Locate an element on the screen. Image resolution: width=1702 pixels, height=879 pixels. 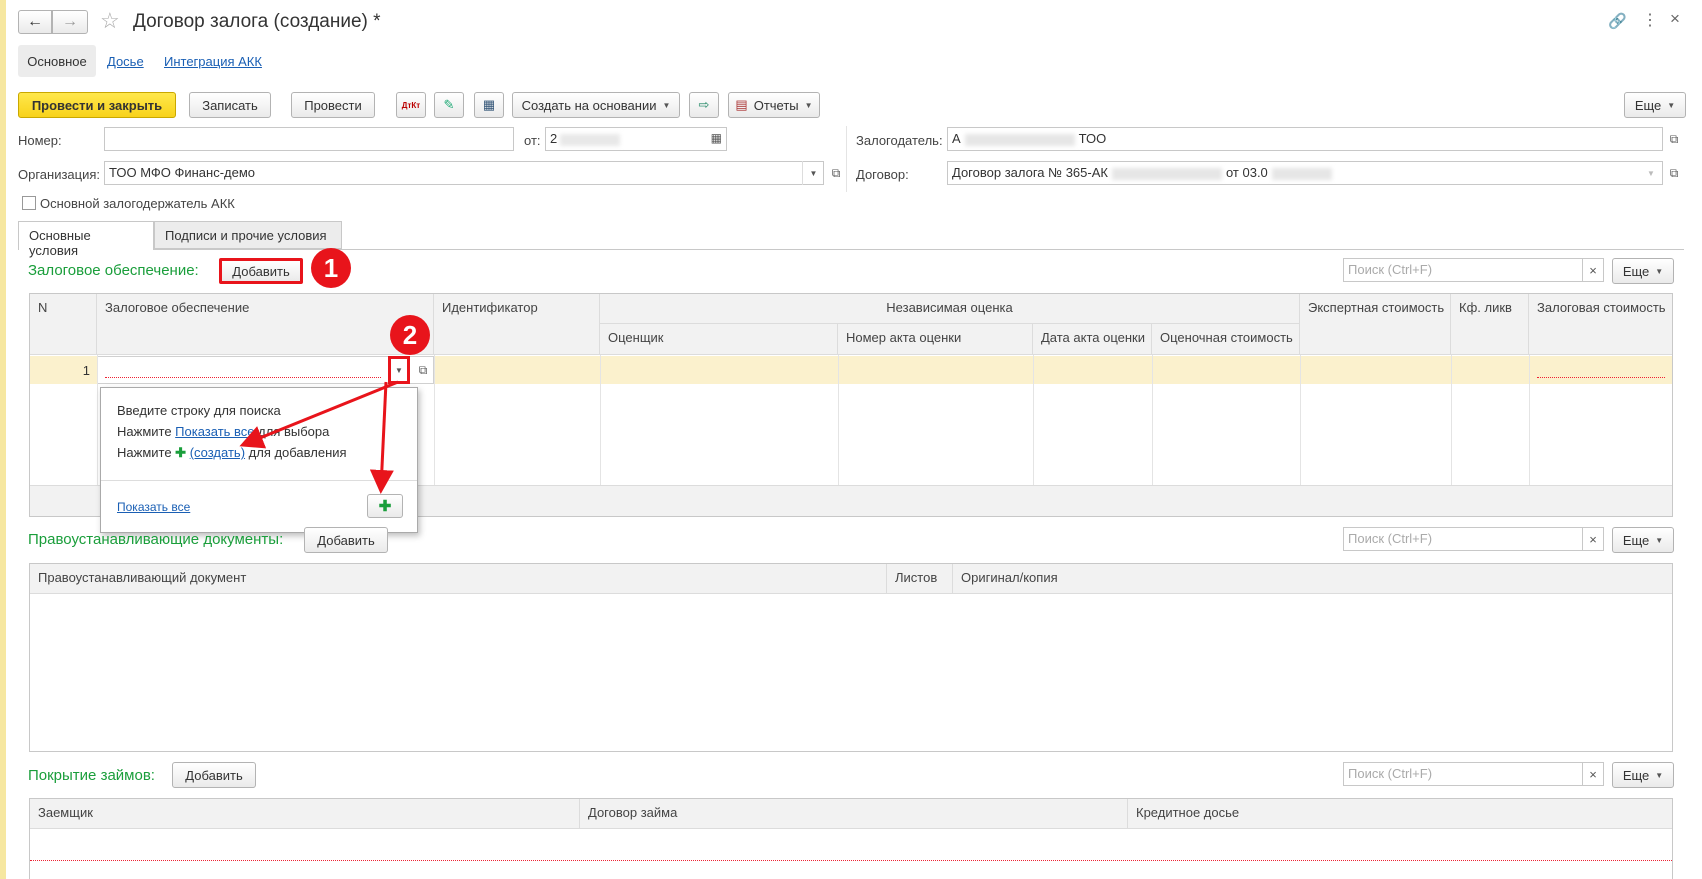
col-credit-dossier: Кредитное досье is located at coordinates (1400, 814).